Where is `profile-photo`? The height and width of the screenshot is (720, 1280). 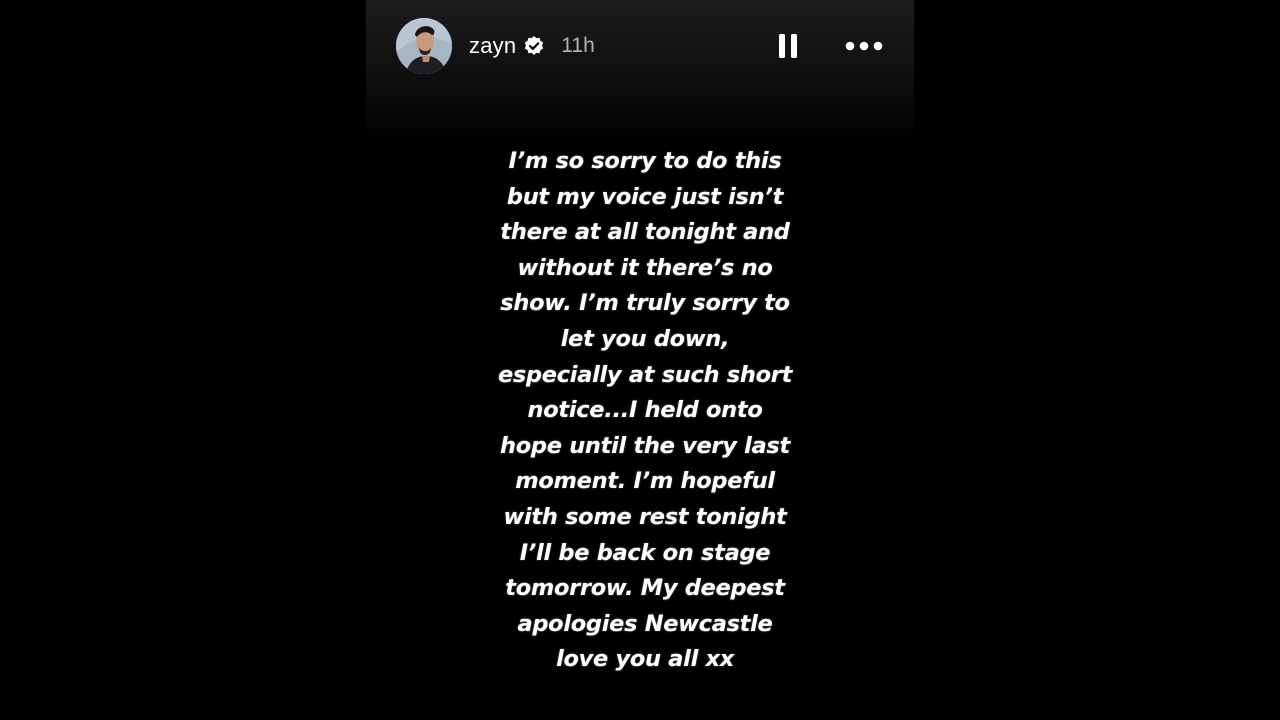 profile-photo is located at coordinates (424, 46).